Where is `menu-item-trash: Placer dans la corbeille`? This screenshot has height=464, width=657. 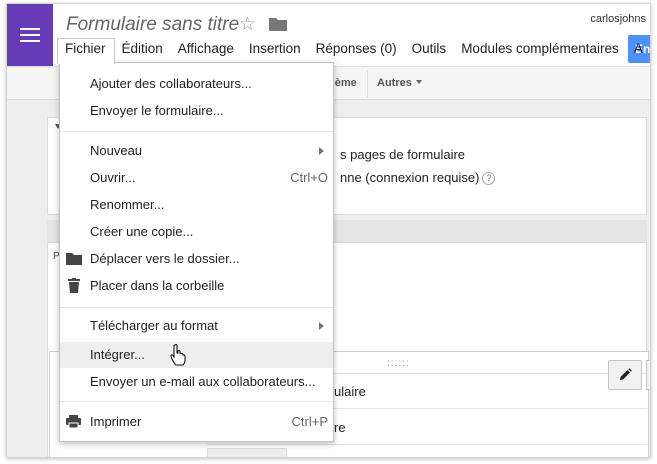
menu-item-trash: Placer dans la corbeille is located at coordinates (196, 286).